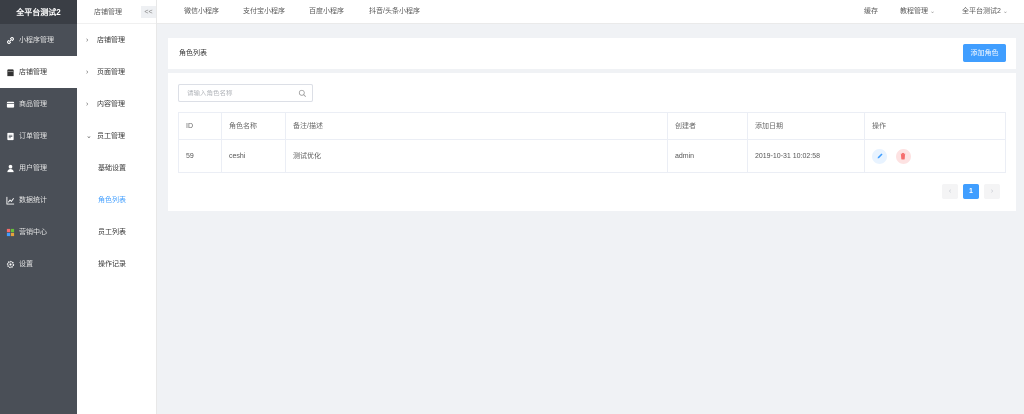 This screenshot has width=1024, height=414. What do you see at coordinates (935, 156) in the screenshot?
I see `cell-actions` at bounding box center [935, 156].